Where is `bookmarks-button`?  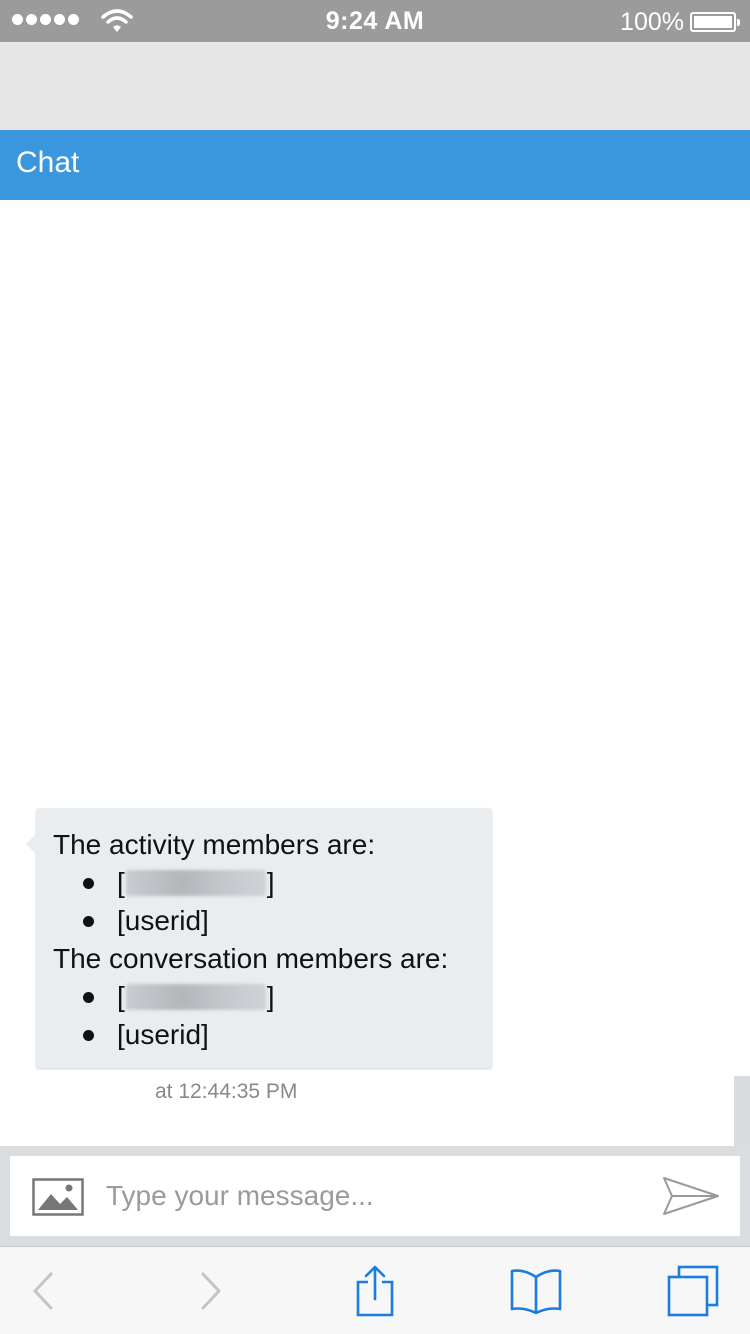
bookmarks-button is located at coordinates (536, 1290).